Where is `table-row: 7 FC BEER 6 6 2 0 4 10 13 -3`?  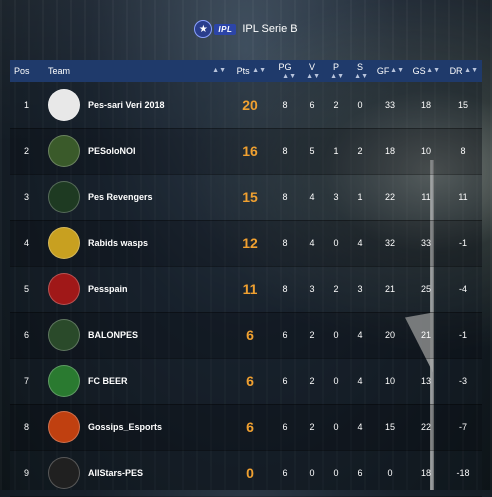
table-row: 7 FC BEER 6 6 2 0 4 10 13 -3 is located at coordinates (246, 381).